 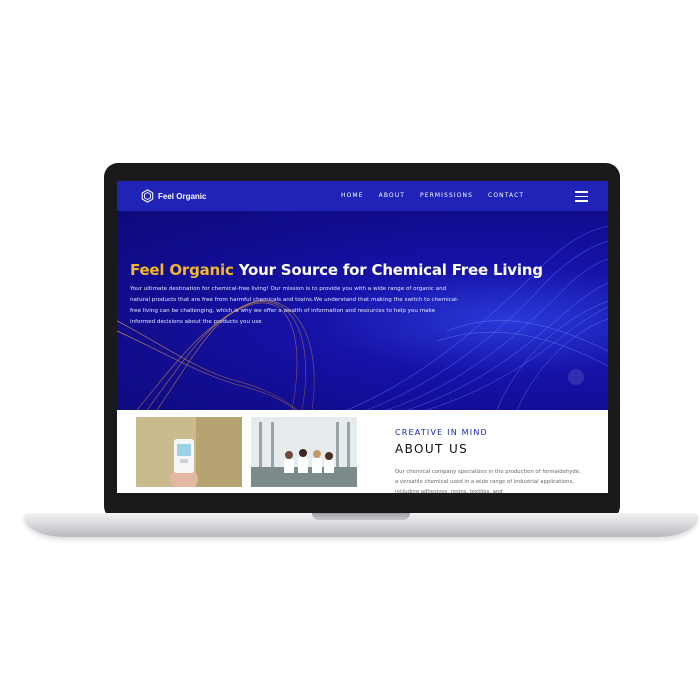 I want to click on about-eyebrow: CREATIVE IN MIND, so click(x=441, y=432).